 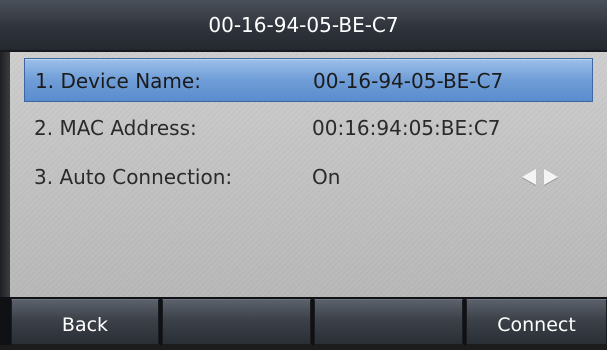 What do you see at coordinates (542, 178) in the screenshot?
I see `option-switch` at bounding box center [542, 178].